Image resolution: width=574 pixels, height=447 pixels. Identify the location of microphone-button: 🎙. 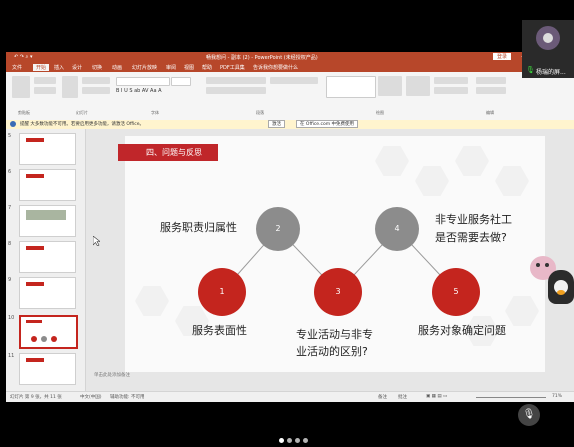
(529, 415).